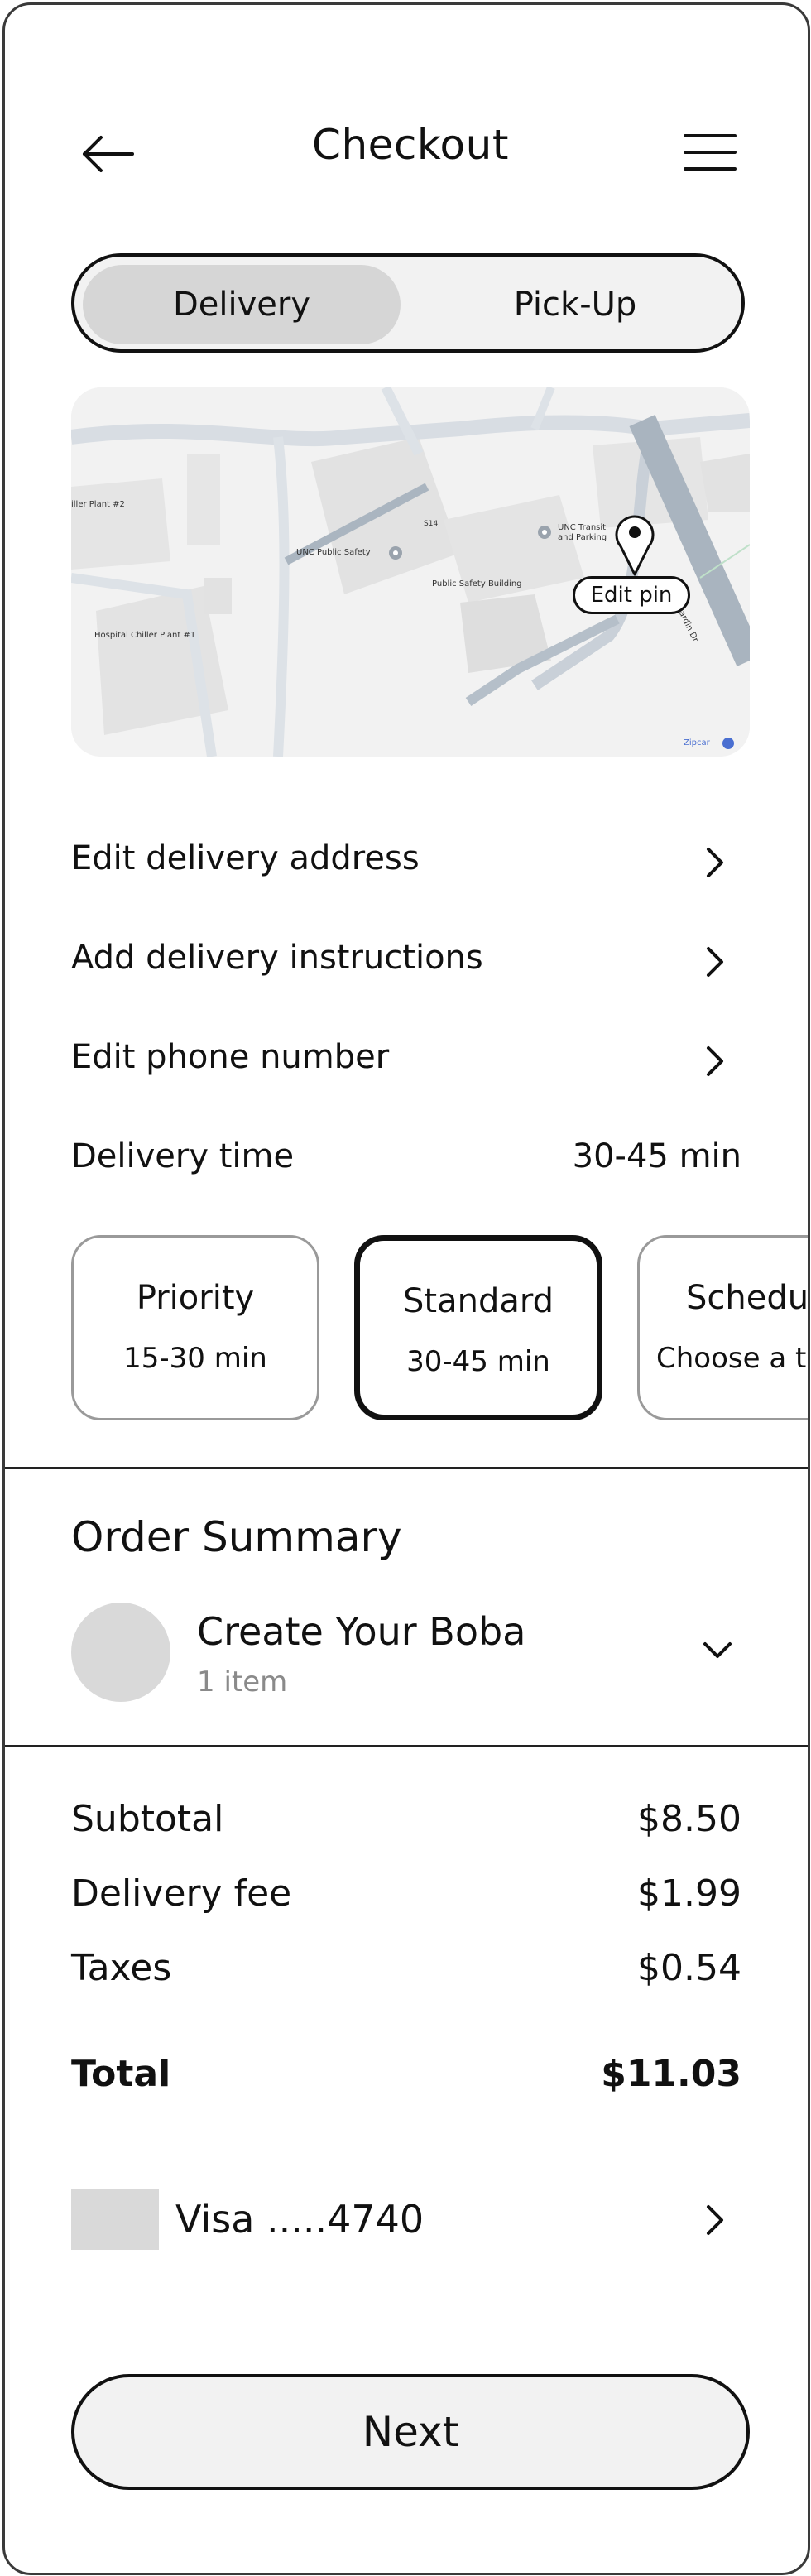  I want to click on option-subtitle: 15-30 min, so click(195, 1358).